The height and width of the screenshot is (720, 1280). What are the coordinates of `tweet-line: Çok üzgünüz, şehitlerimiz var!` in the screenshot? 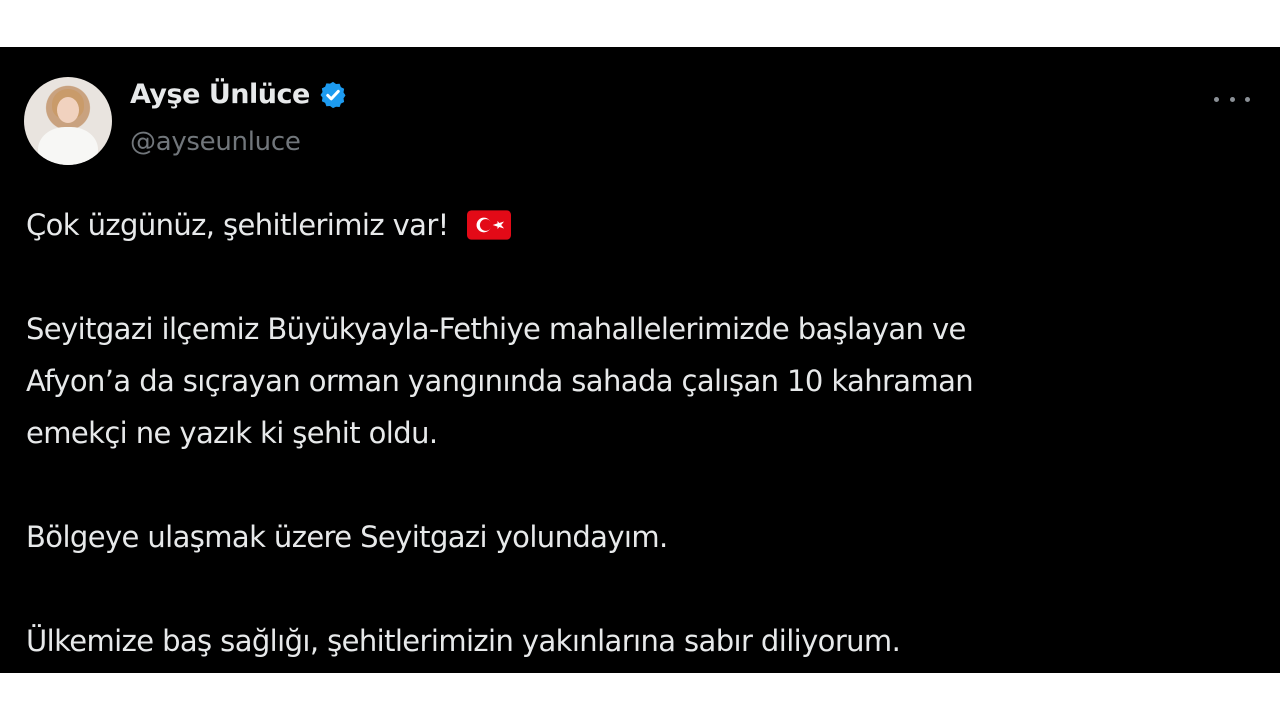 It's located at (237, 225).